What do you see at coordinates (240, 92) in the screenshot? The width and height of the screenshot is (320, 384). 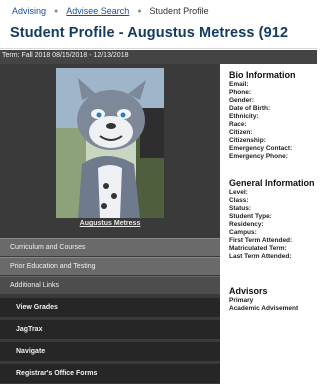 I see `bio-field: Phone:` at bounding box center [240, 92].